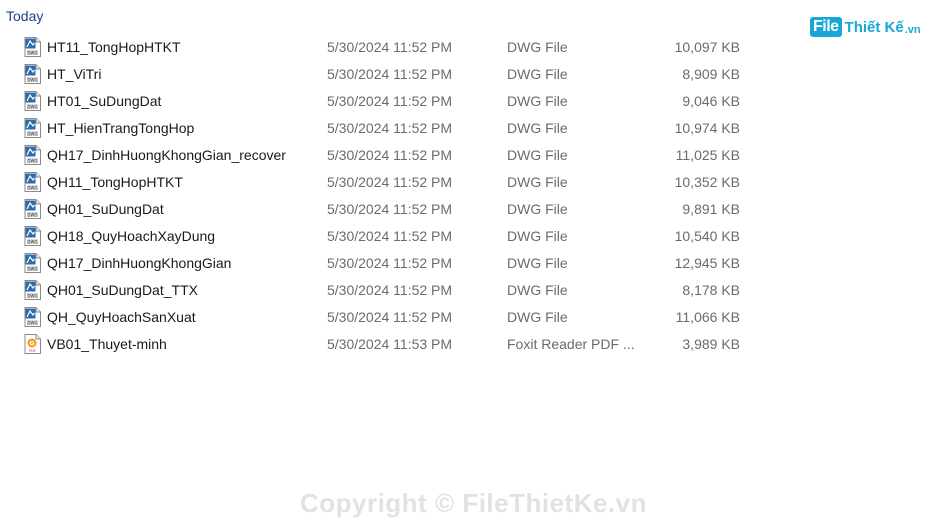 The width and height of the screenshot is (947, 532). I want to click on file-size: 10,540 KB, so click(707, 236).